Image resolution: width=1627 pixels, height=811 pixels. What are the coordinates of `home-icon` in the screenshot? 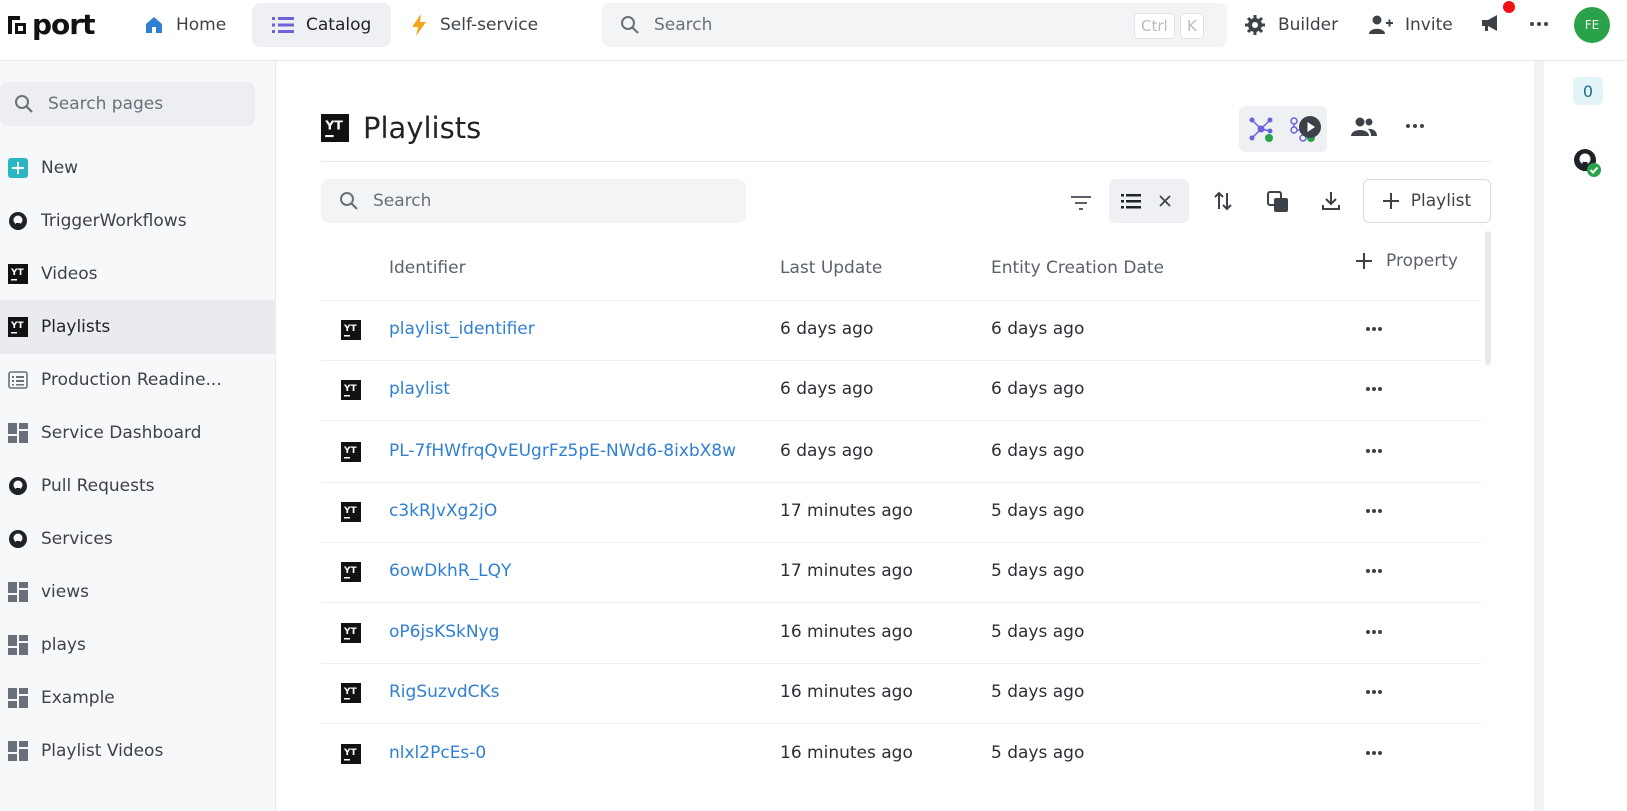 It's located at (154, 25).